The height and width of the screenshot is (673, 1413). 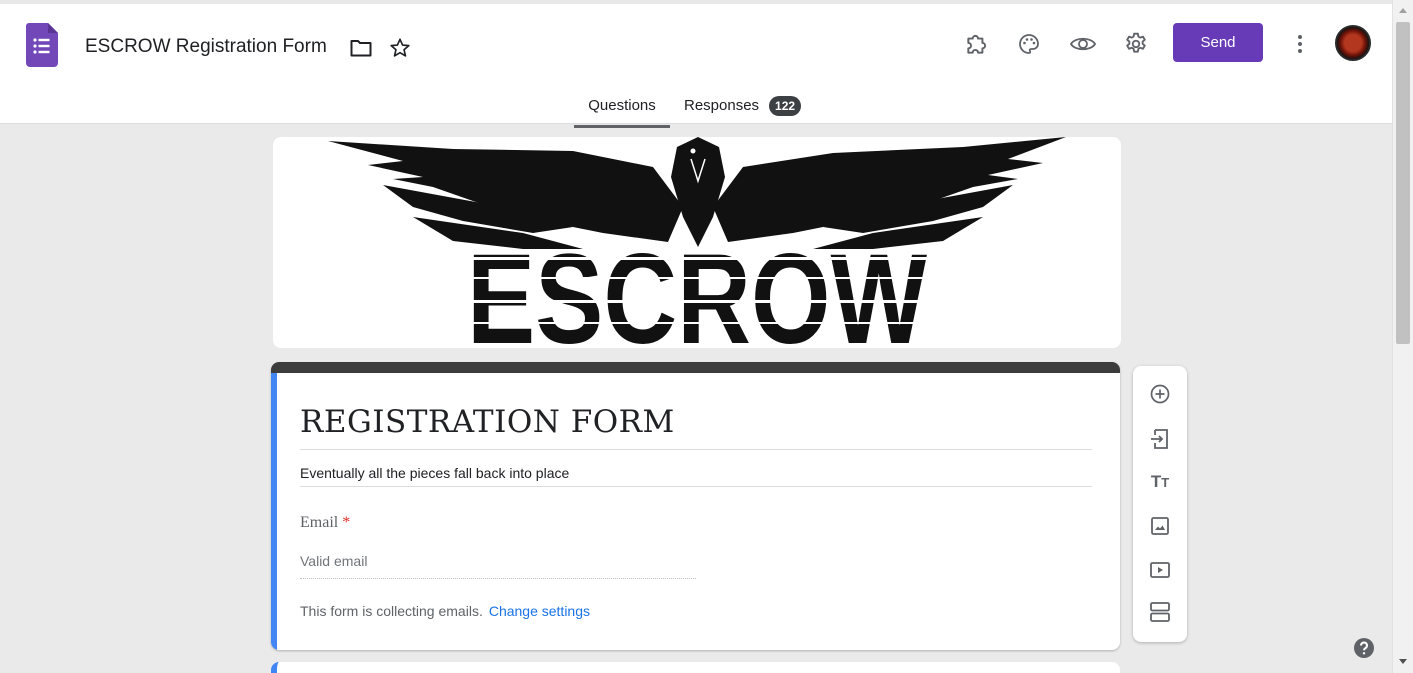 I want to click on tab-questions: Questions, so click(x=622, y=108).